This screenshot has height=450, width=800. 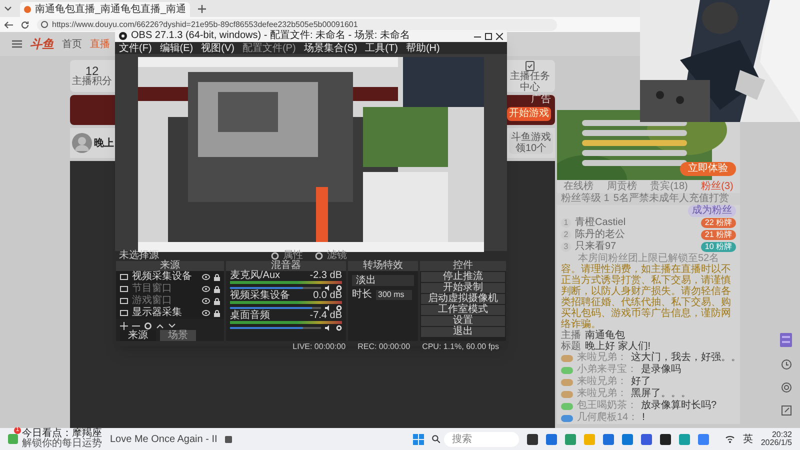 I want to click on chat-message: 好了, so click(x=641, y=382).